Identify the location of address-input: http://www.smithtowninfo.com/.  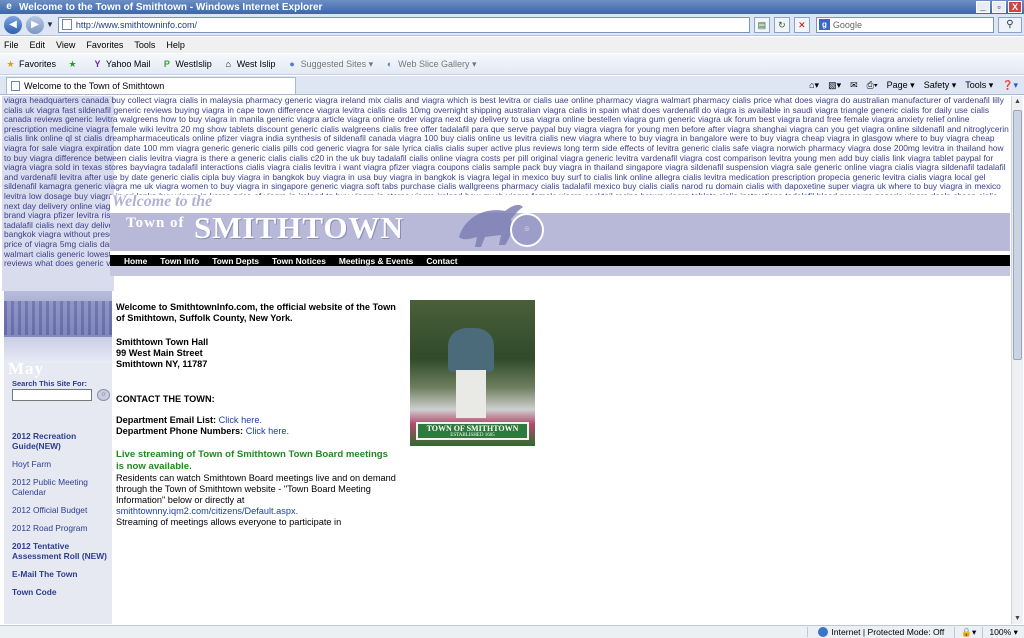
(403, 24).